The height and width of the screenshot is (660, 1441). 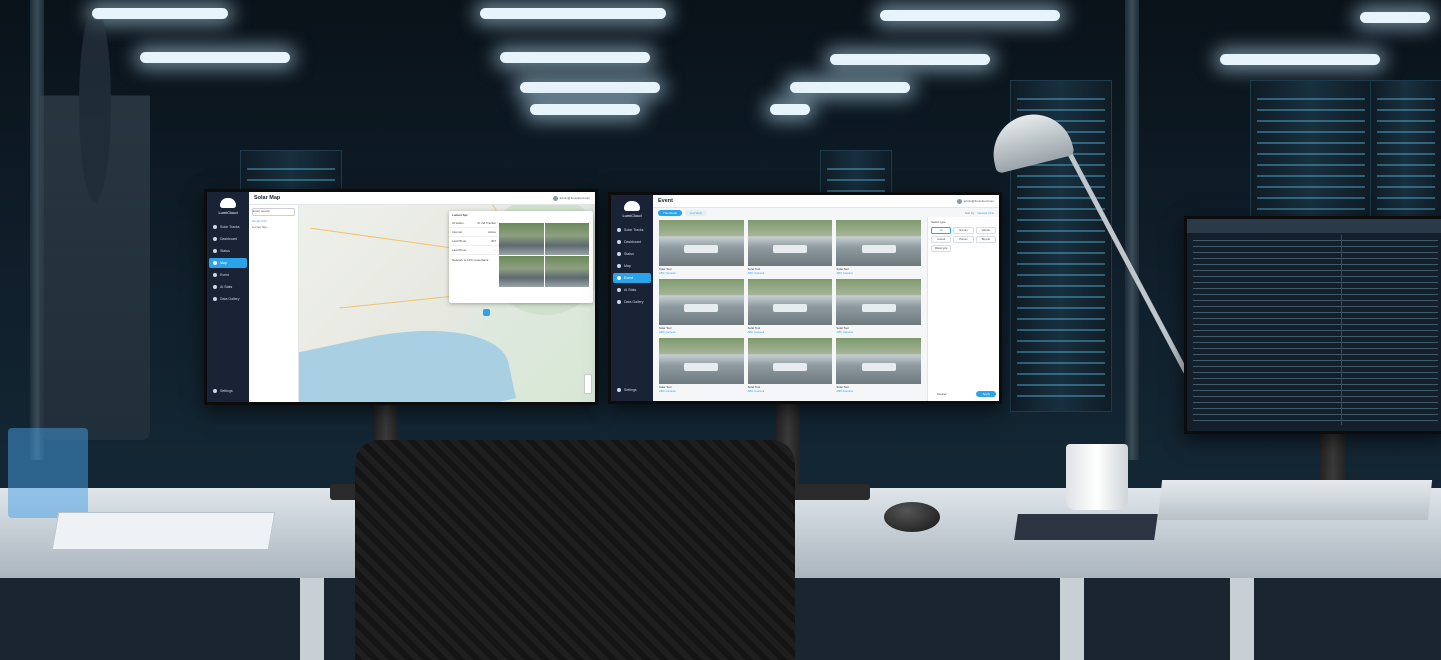 What do you see at coordinates (985, 213) in the screenshot?
I see `sort-select: Newest First` at bounding box center [985, 213].